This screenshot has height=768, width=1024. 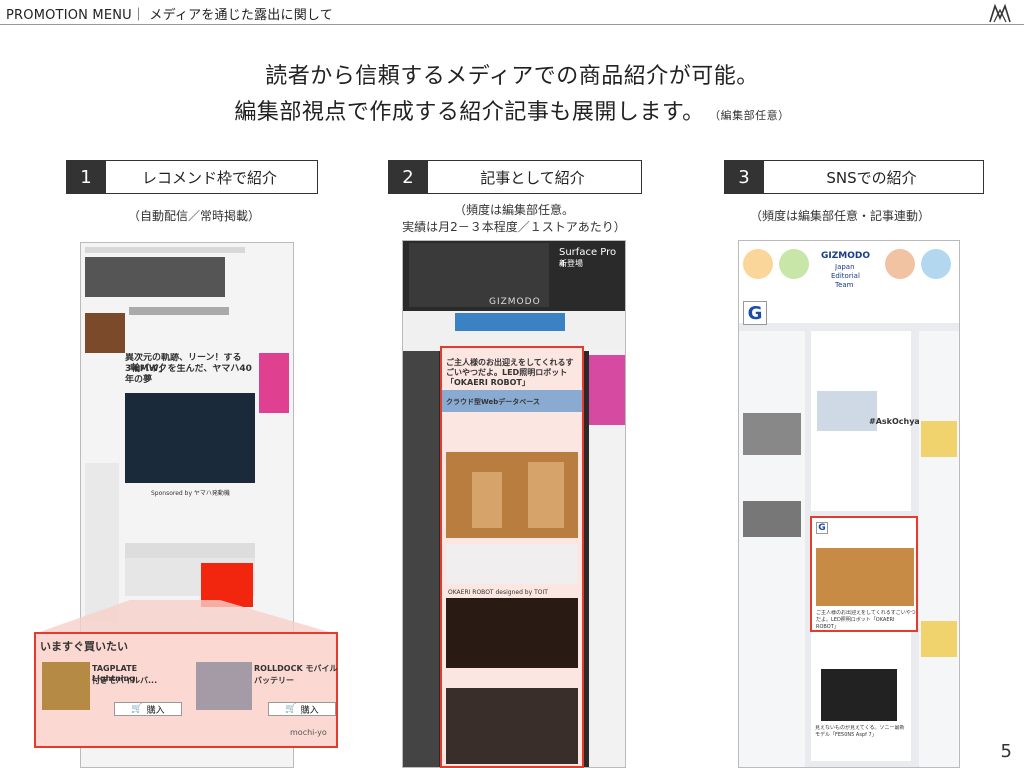 What do you see at coordinates (302, 709) in the screenshot?
I see `buy-button-2: 🛒 購入` at bounding box center [302, 709].